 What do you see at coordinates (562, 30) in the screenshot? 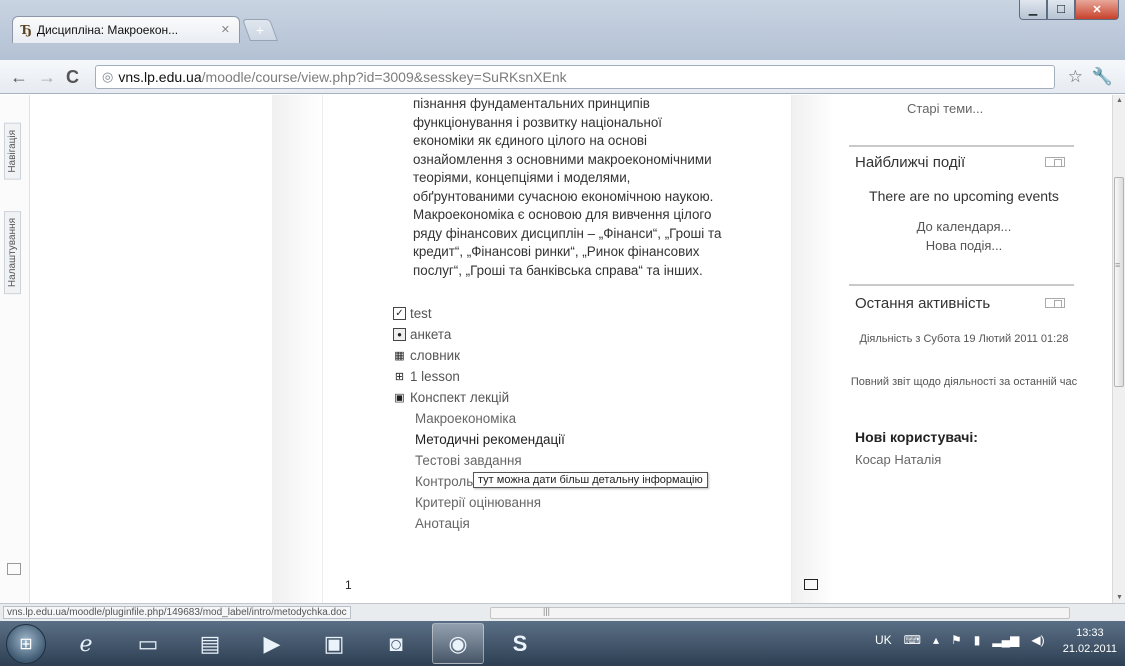
I see `window-titlebar: Ђ Дисципліна: Макроекон... ✕ + ▁ ☐ ✕` at bounding box center [562, 30].